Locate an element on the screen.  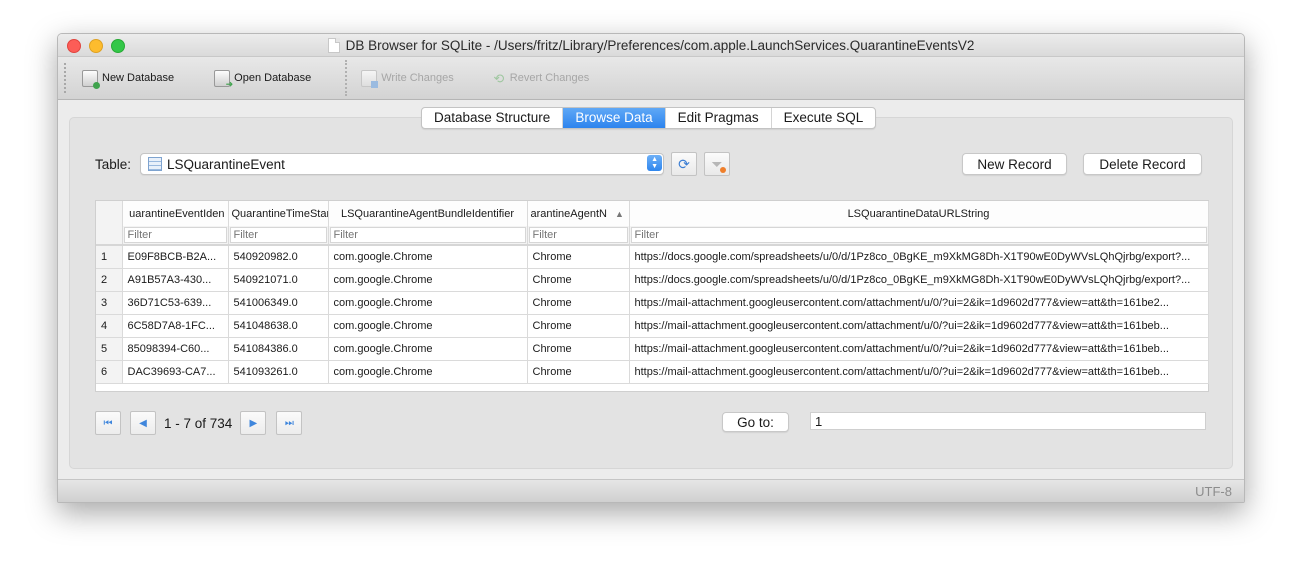
refresh-icon: ⟳ is located at coordinates (684, 163).